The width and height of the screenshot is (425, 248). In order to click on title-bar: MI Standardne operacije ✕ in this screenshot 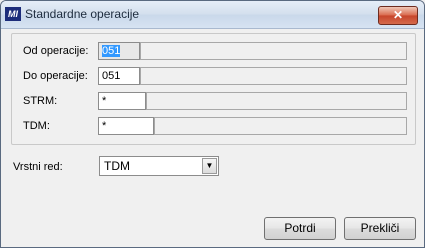, I will do `click(212, 15)`.